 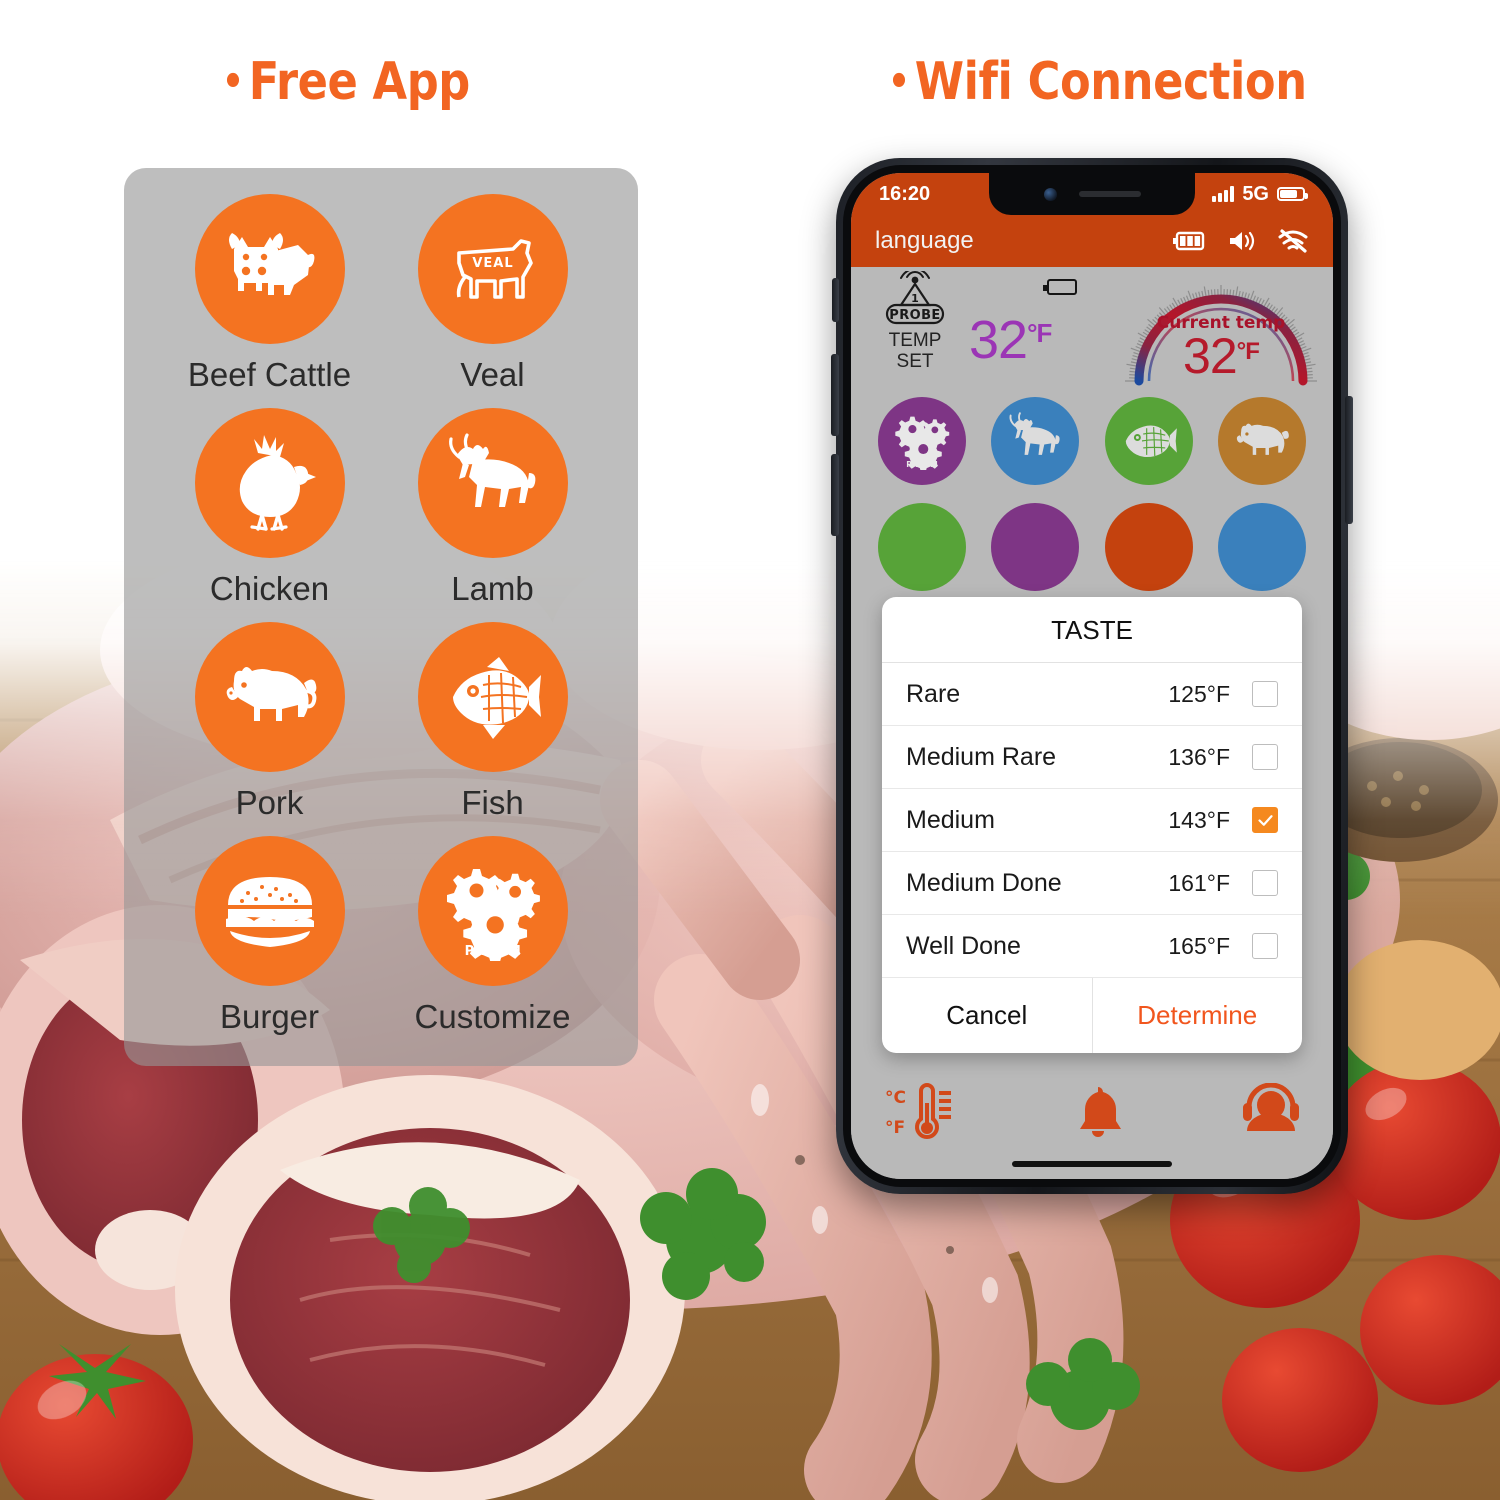 What do you see at coordinates (987, 1015) in the screenshot?
I see `cancel-button: Cancel` at bounding box center [987, 1015].